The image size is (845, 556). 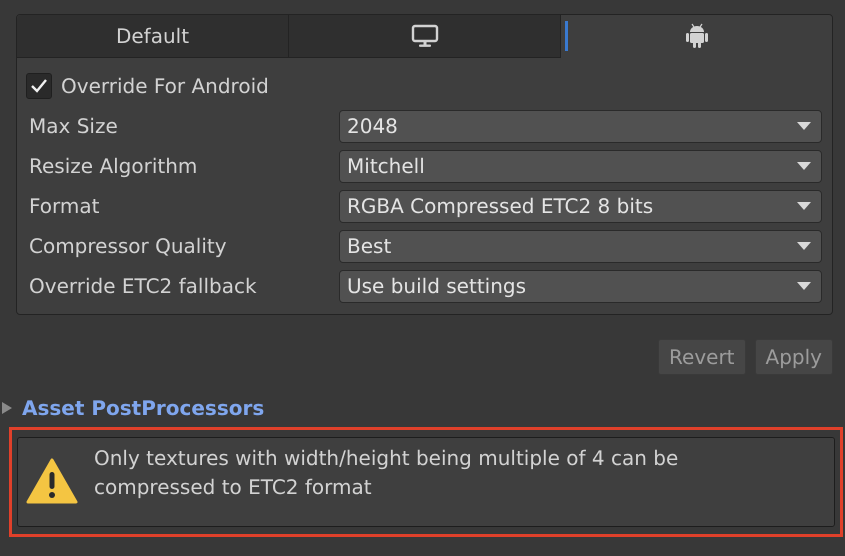 What do you see at coordinates (702, 357) in the screenshot?
I see `action-button: Revert` at bounding box center [702, 357].